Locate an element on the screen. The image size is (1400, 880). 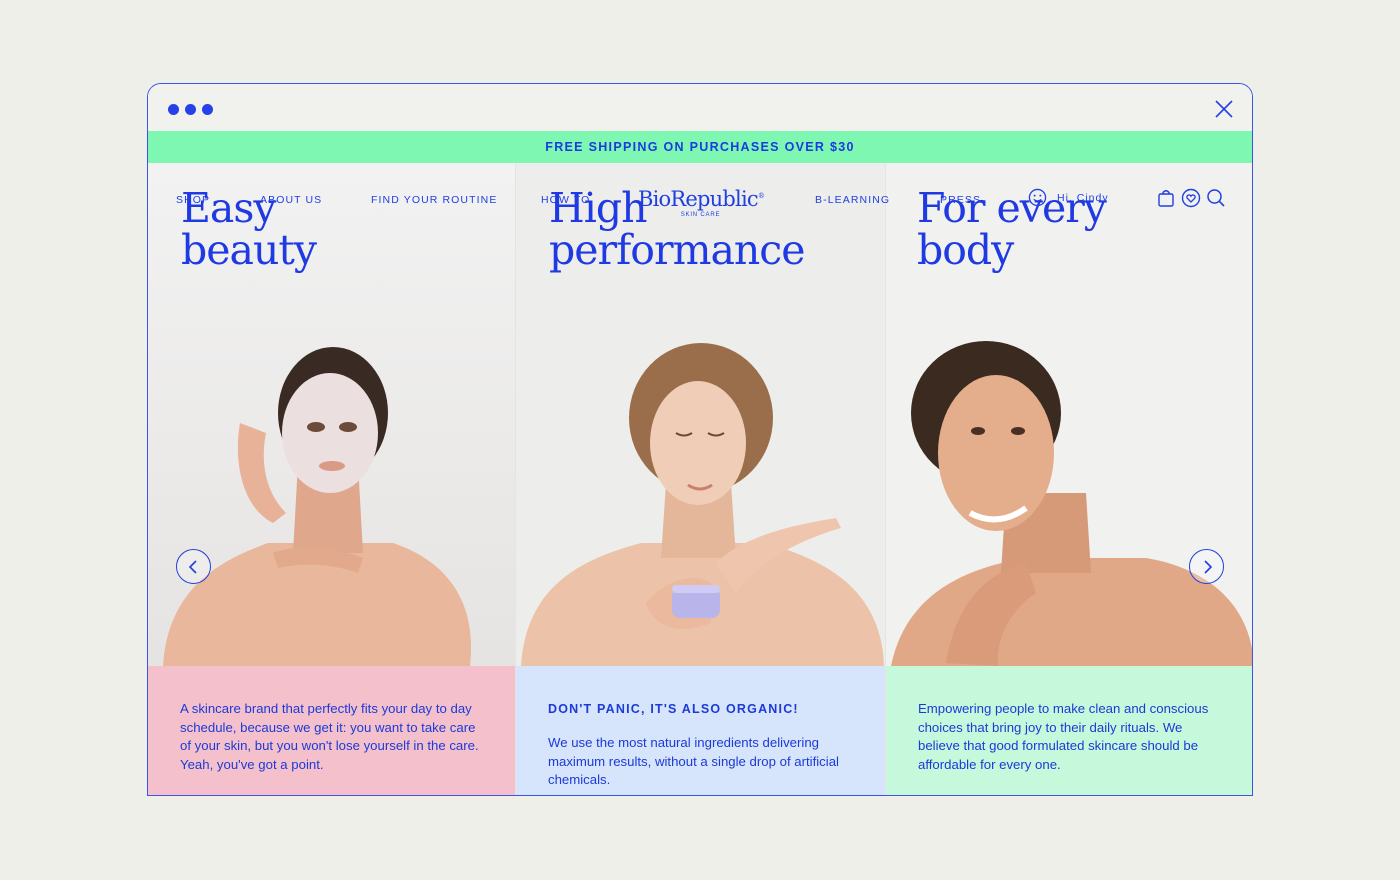
user-account-menu: Hi, Cindy is located at coordinates (1068, 197).